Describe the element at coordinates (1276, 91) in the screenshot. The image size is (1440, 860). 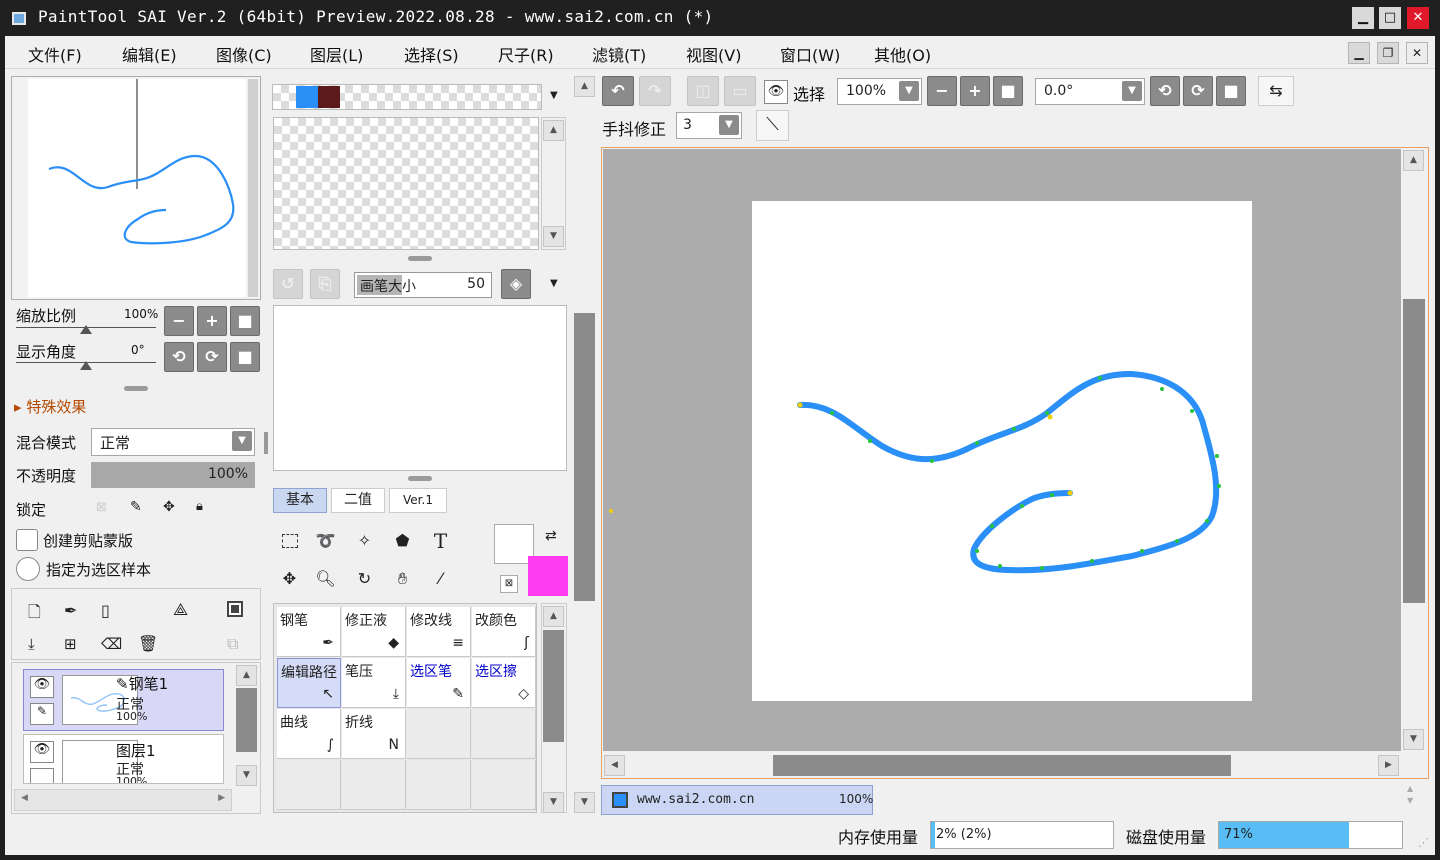
I see `flip-horizontal-icon: ⇆` at that location.